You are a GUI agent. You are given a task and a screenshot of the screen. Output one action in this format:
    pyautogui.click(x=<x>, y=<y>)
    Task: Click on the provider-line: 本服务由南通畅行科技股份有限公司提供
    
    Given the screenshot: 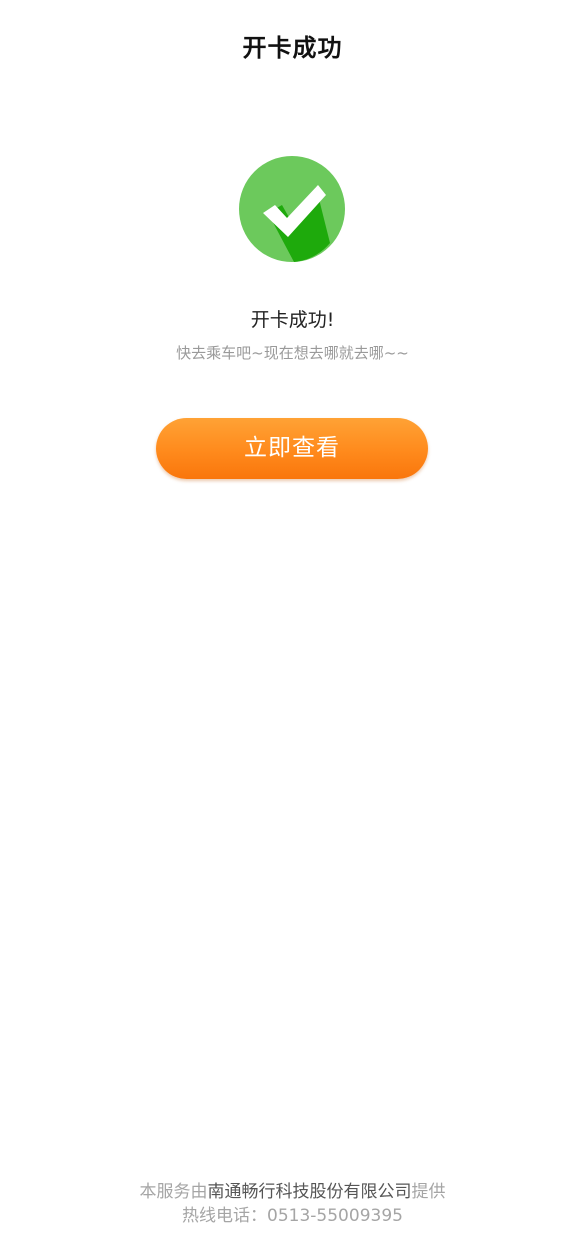 What is the action you would take?
    pyautogui.click(x=292, y=1192)
    